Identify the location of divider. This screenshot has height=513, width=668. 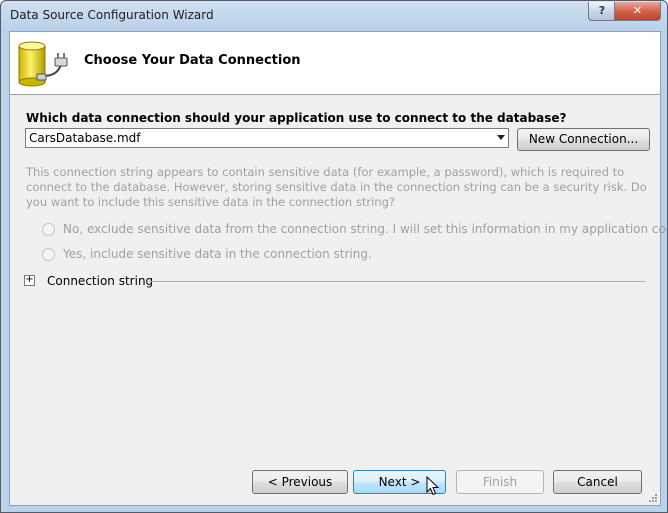
(397, 281).